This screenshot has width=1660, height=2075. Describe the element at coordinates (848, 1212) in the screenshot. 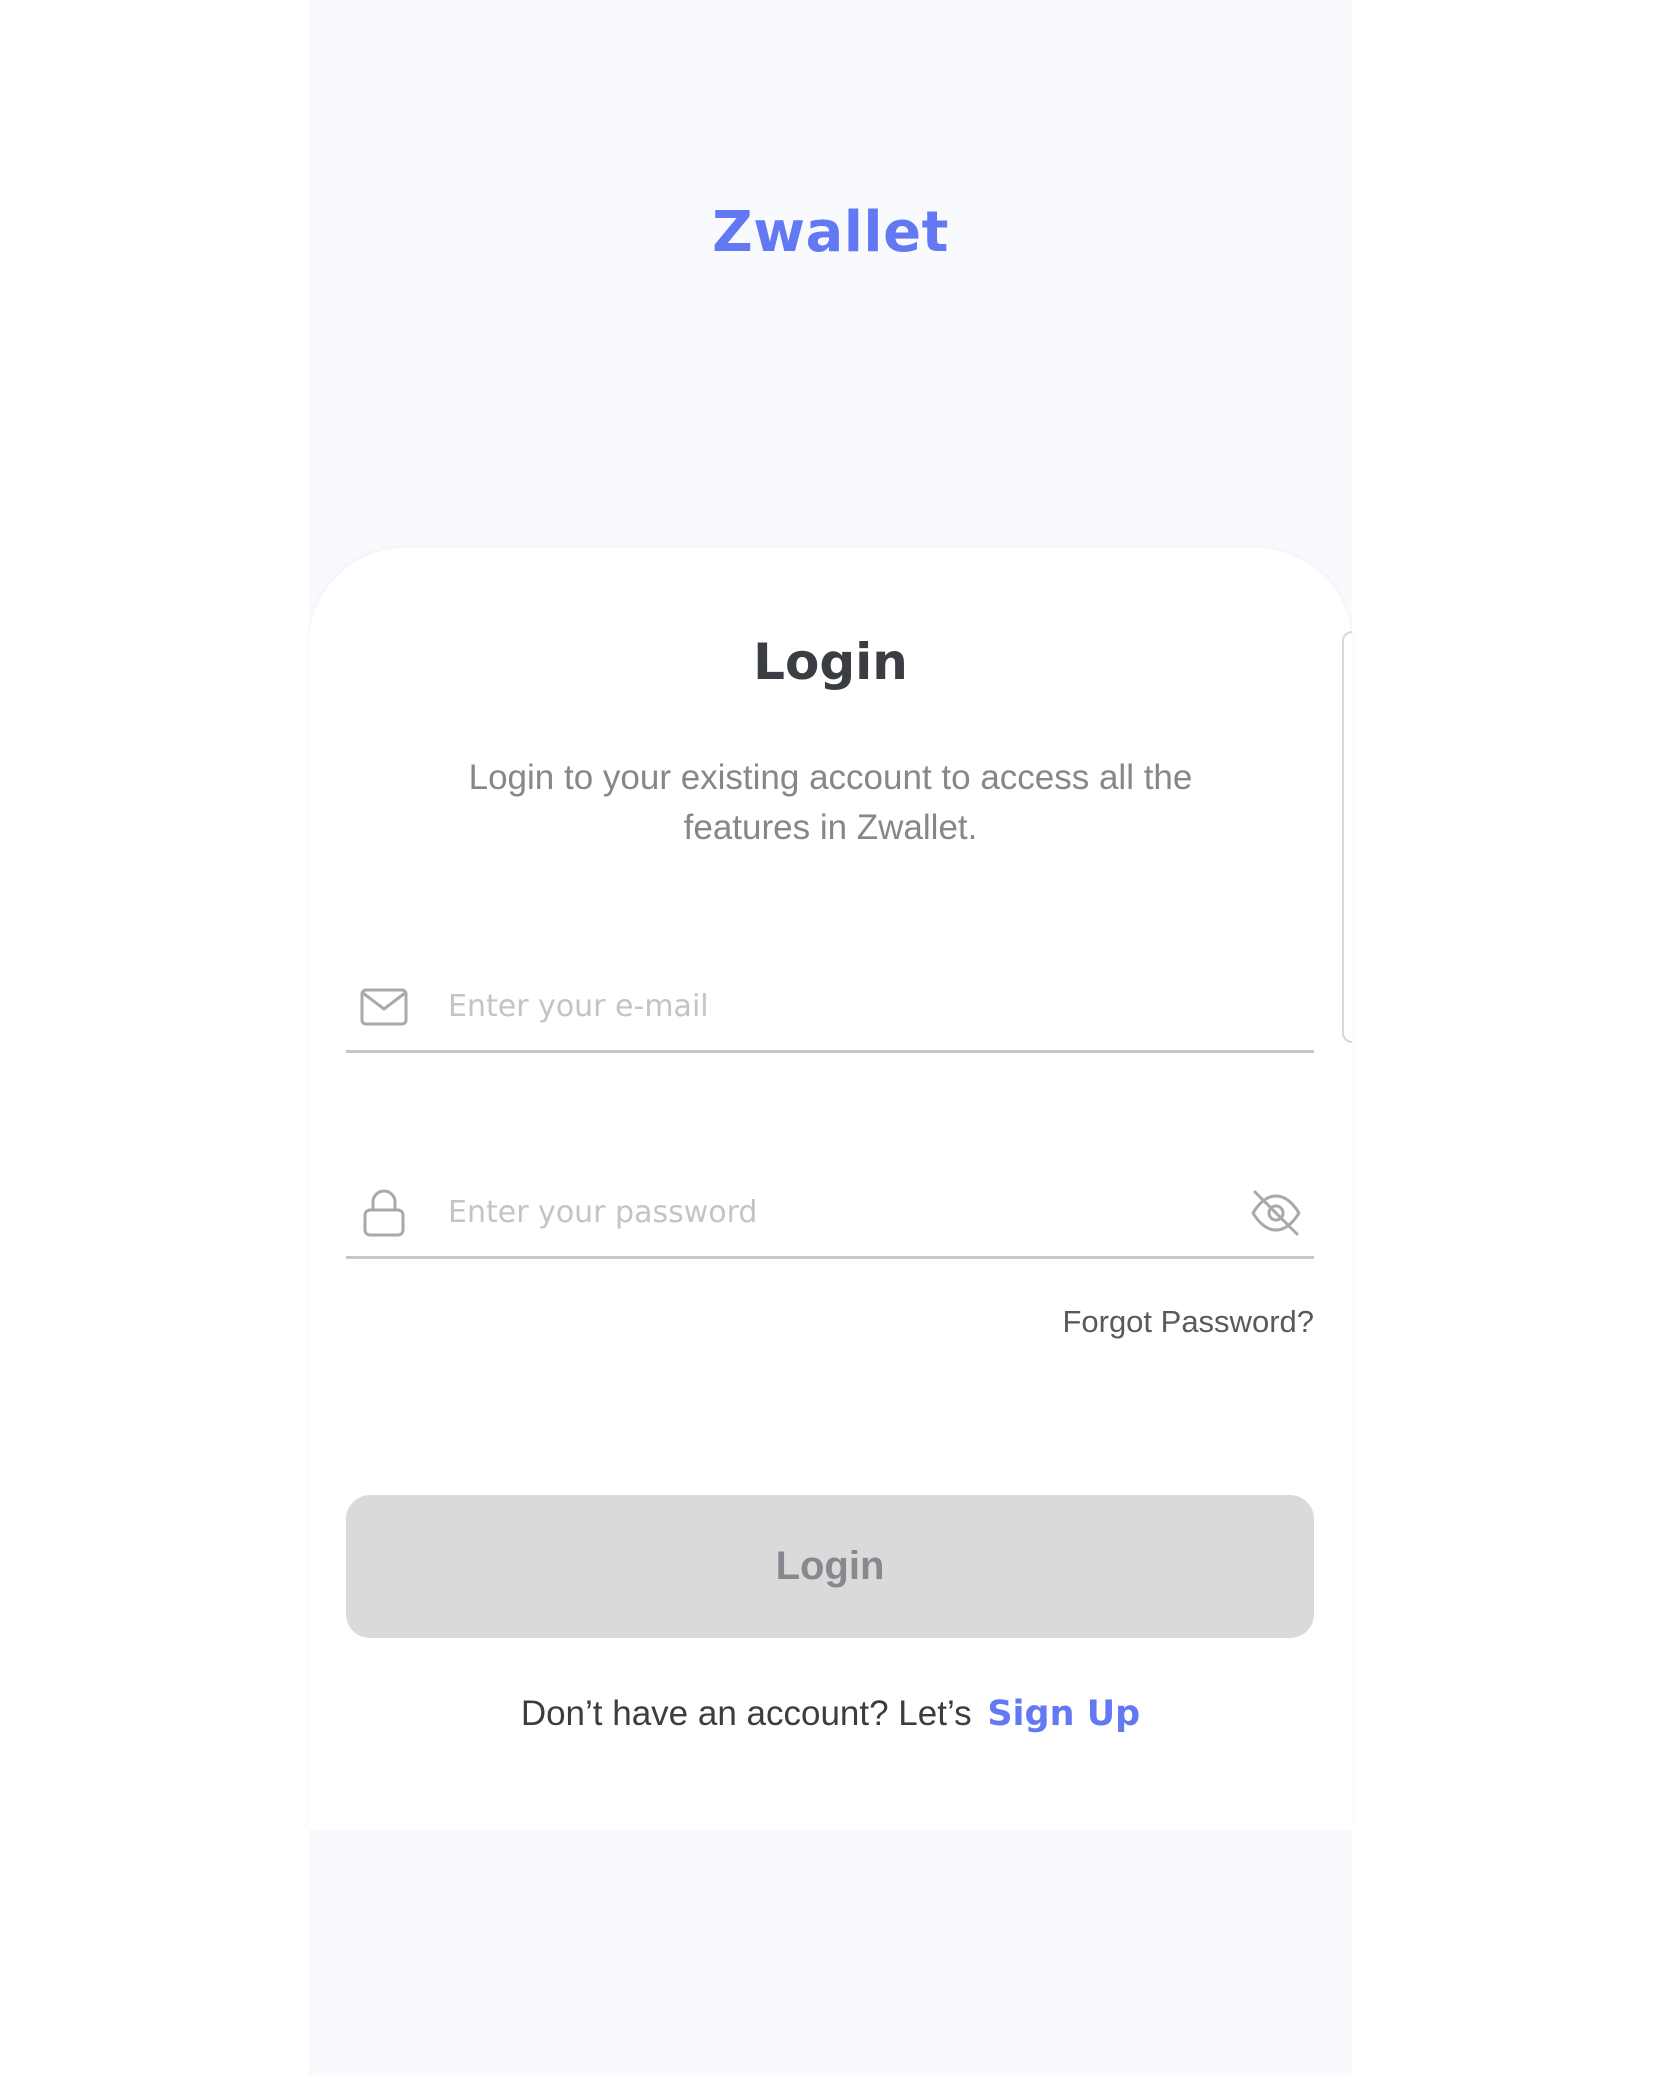

I see `password-input` at that location.